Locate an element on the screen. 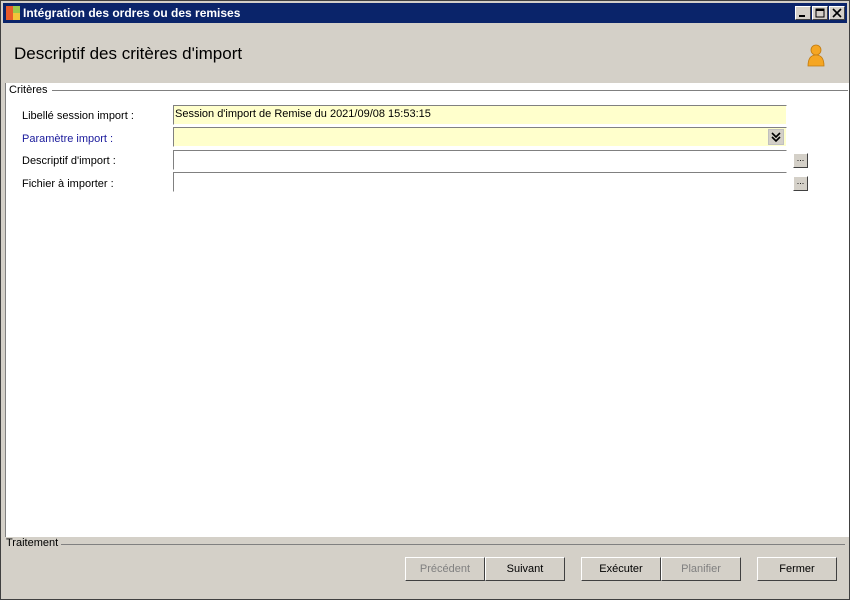 Image resolution: width=850 pixels, height=600 pixels. close-icon is located at coordinates (837, 13).